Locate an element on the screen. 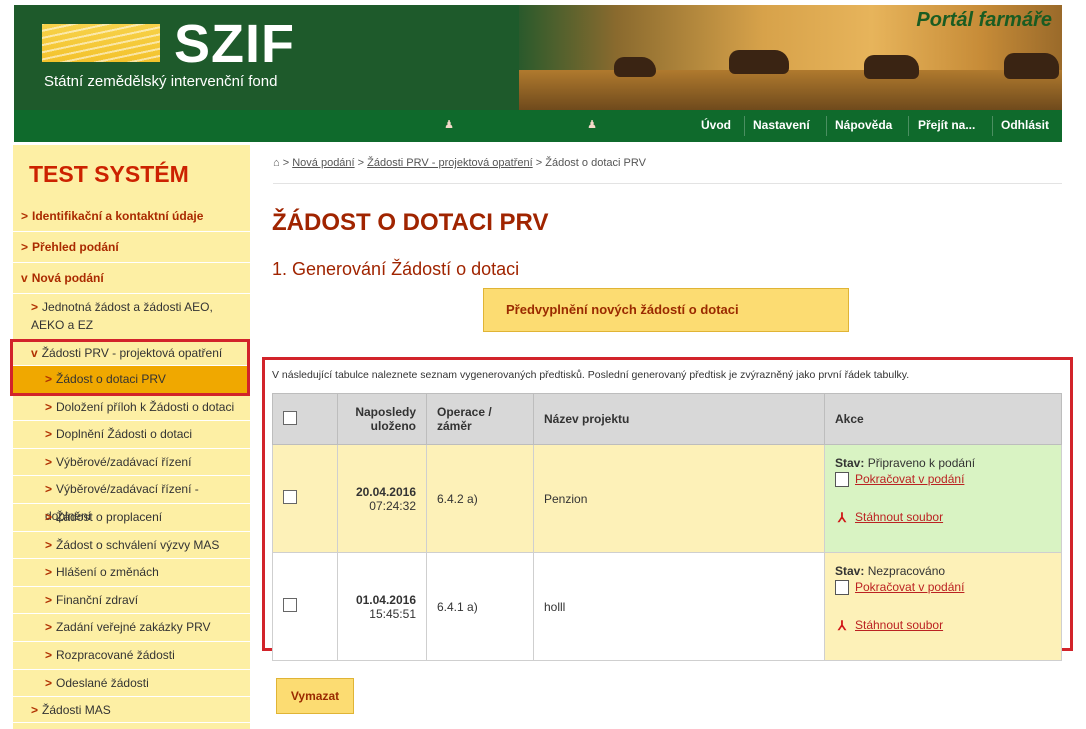 This screenshot has height=729, width=1086. row-project-name: Penzion is located at coordinates (679, 498).